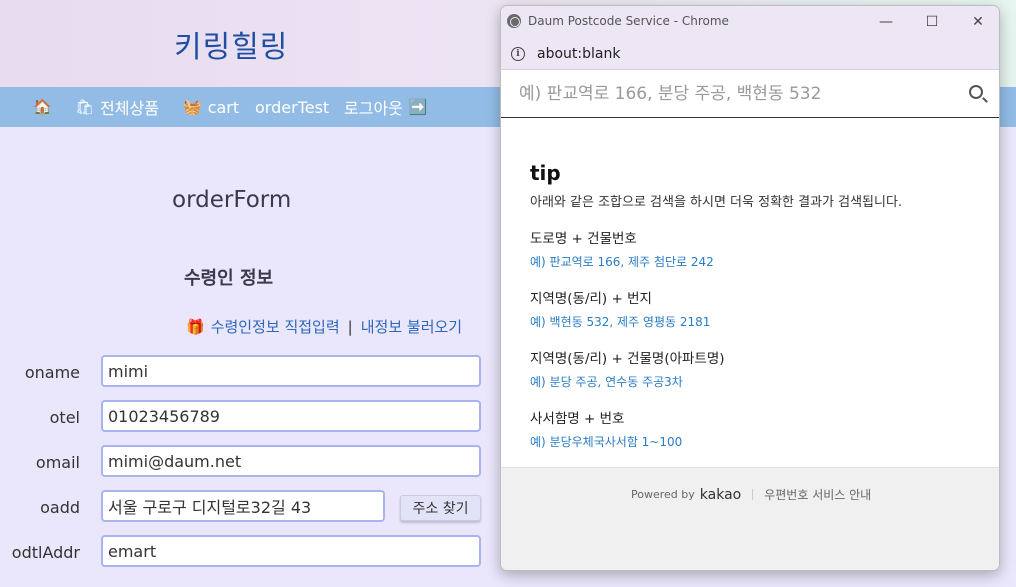 The height and width of the screenshot is (587, 1016). I want to click on tip-description: 아래와 같은 조합으로 검색을 하시면 더욱 정확한 결과가 검색됩니다., so click(716, 202).